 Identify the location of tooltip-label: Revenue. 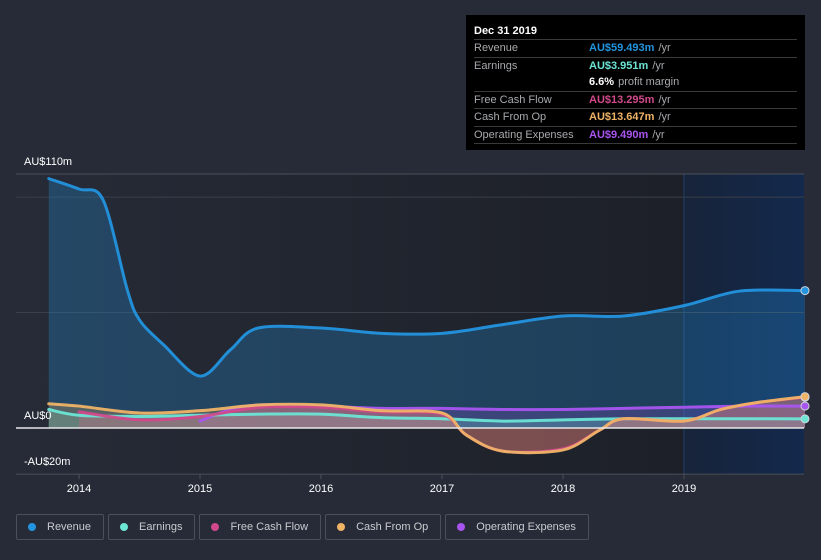
(496, 48).